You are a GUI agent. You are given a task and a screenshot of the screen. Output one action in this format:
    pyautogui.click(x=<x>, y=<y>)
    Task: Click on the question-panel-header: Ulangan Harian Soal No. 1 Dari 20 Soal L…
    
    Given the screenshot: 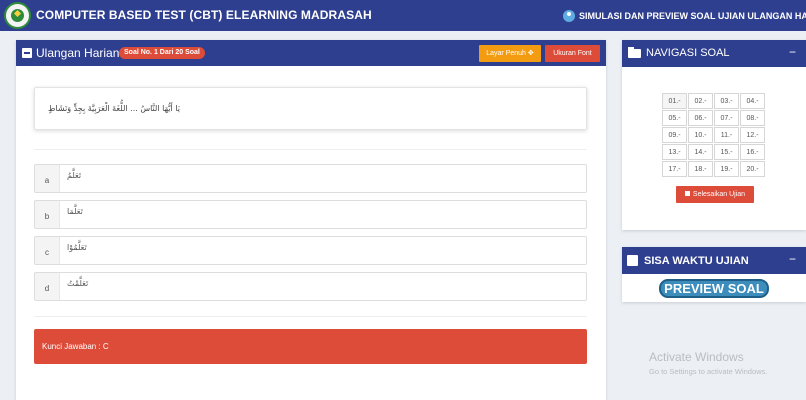 What is the action you would take?
    pyautogui.click(x=311, y=53)
    